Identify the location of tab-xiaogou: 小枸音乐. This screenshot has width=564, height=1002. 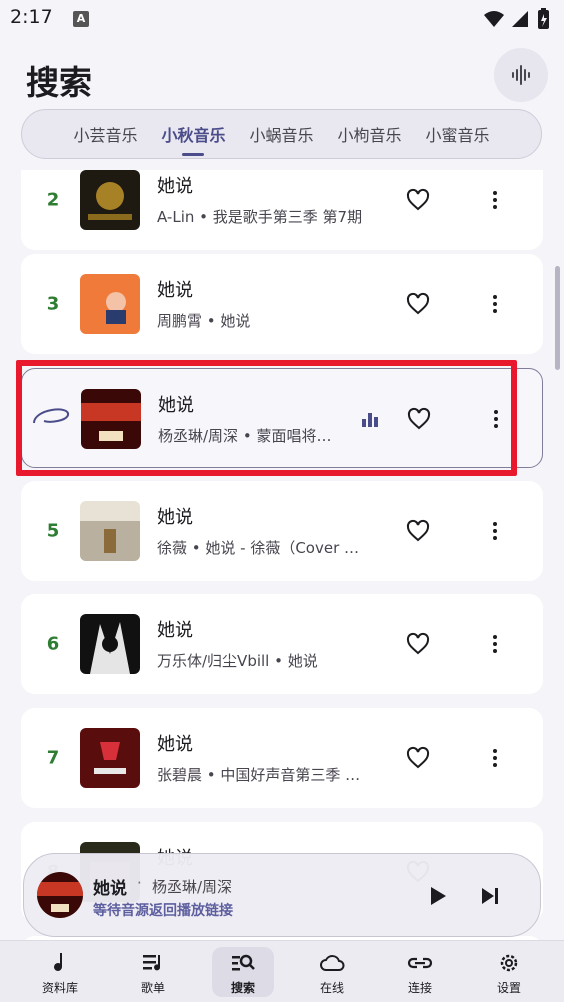
(370, 134).